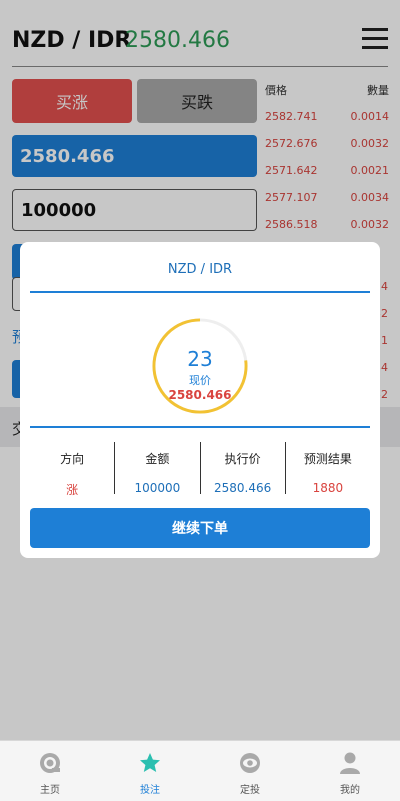 The width and height of the screenshot is (400, 801). I want to click on star-icon, so click(150, 762).